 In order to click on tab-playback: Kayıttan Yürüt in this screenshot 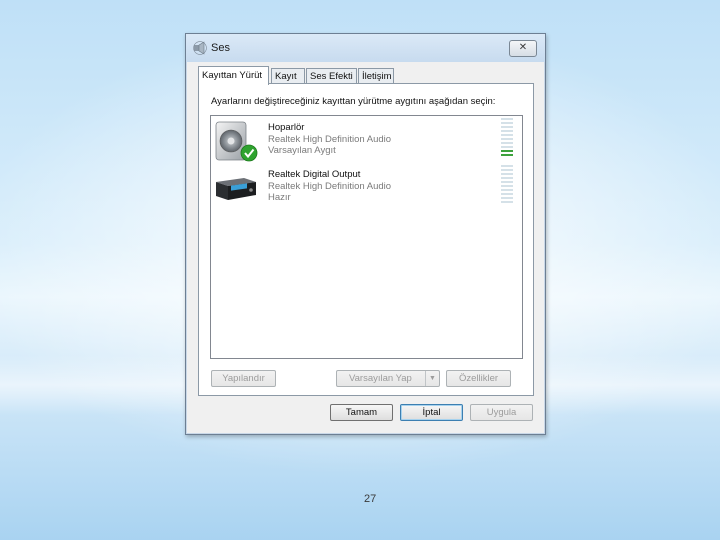, I will do `click(233, 75)`.